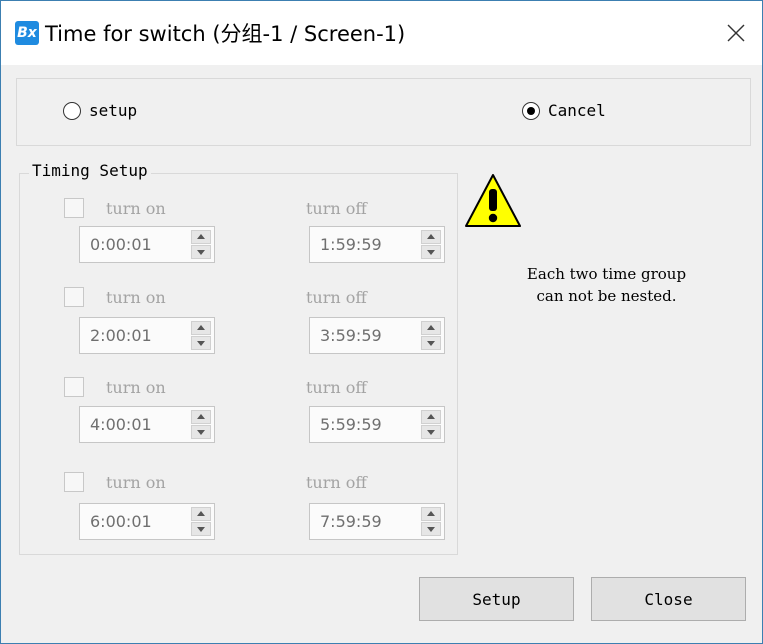 The image size is (763, 644). Describe the element at coordinates (136, 297) in the screenshot. I see `row-2-turn-on-label: turn on` at that location.